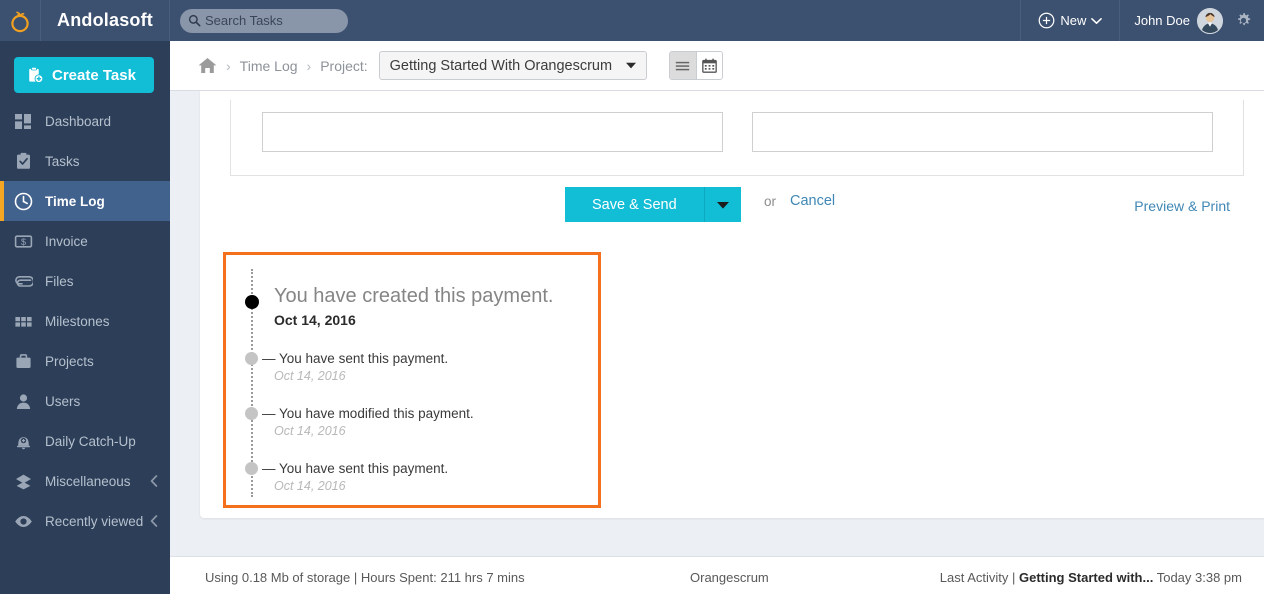  What do you see at coordinates (85, 161) in the screenshot?
I see `sidebar-item-tasks: Tasks` at bounding box center [85, 161].